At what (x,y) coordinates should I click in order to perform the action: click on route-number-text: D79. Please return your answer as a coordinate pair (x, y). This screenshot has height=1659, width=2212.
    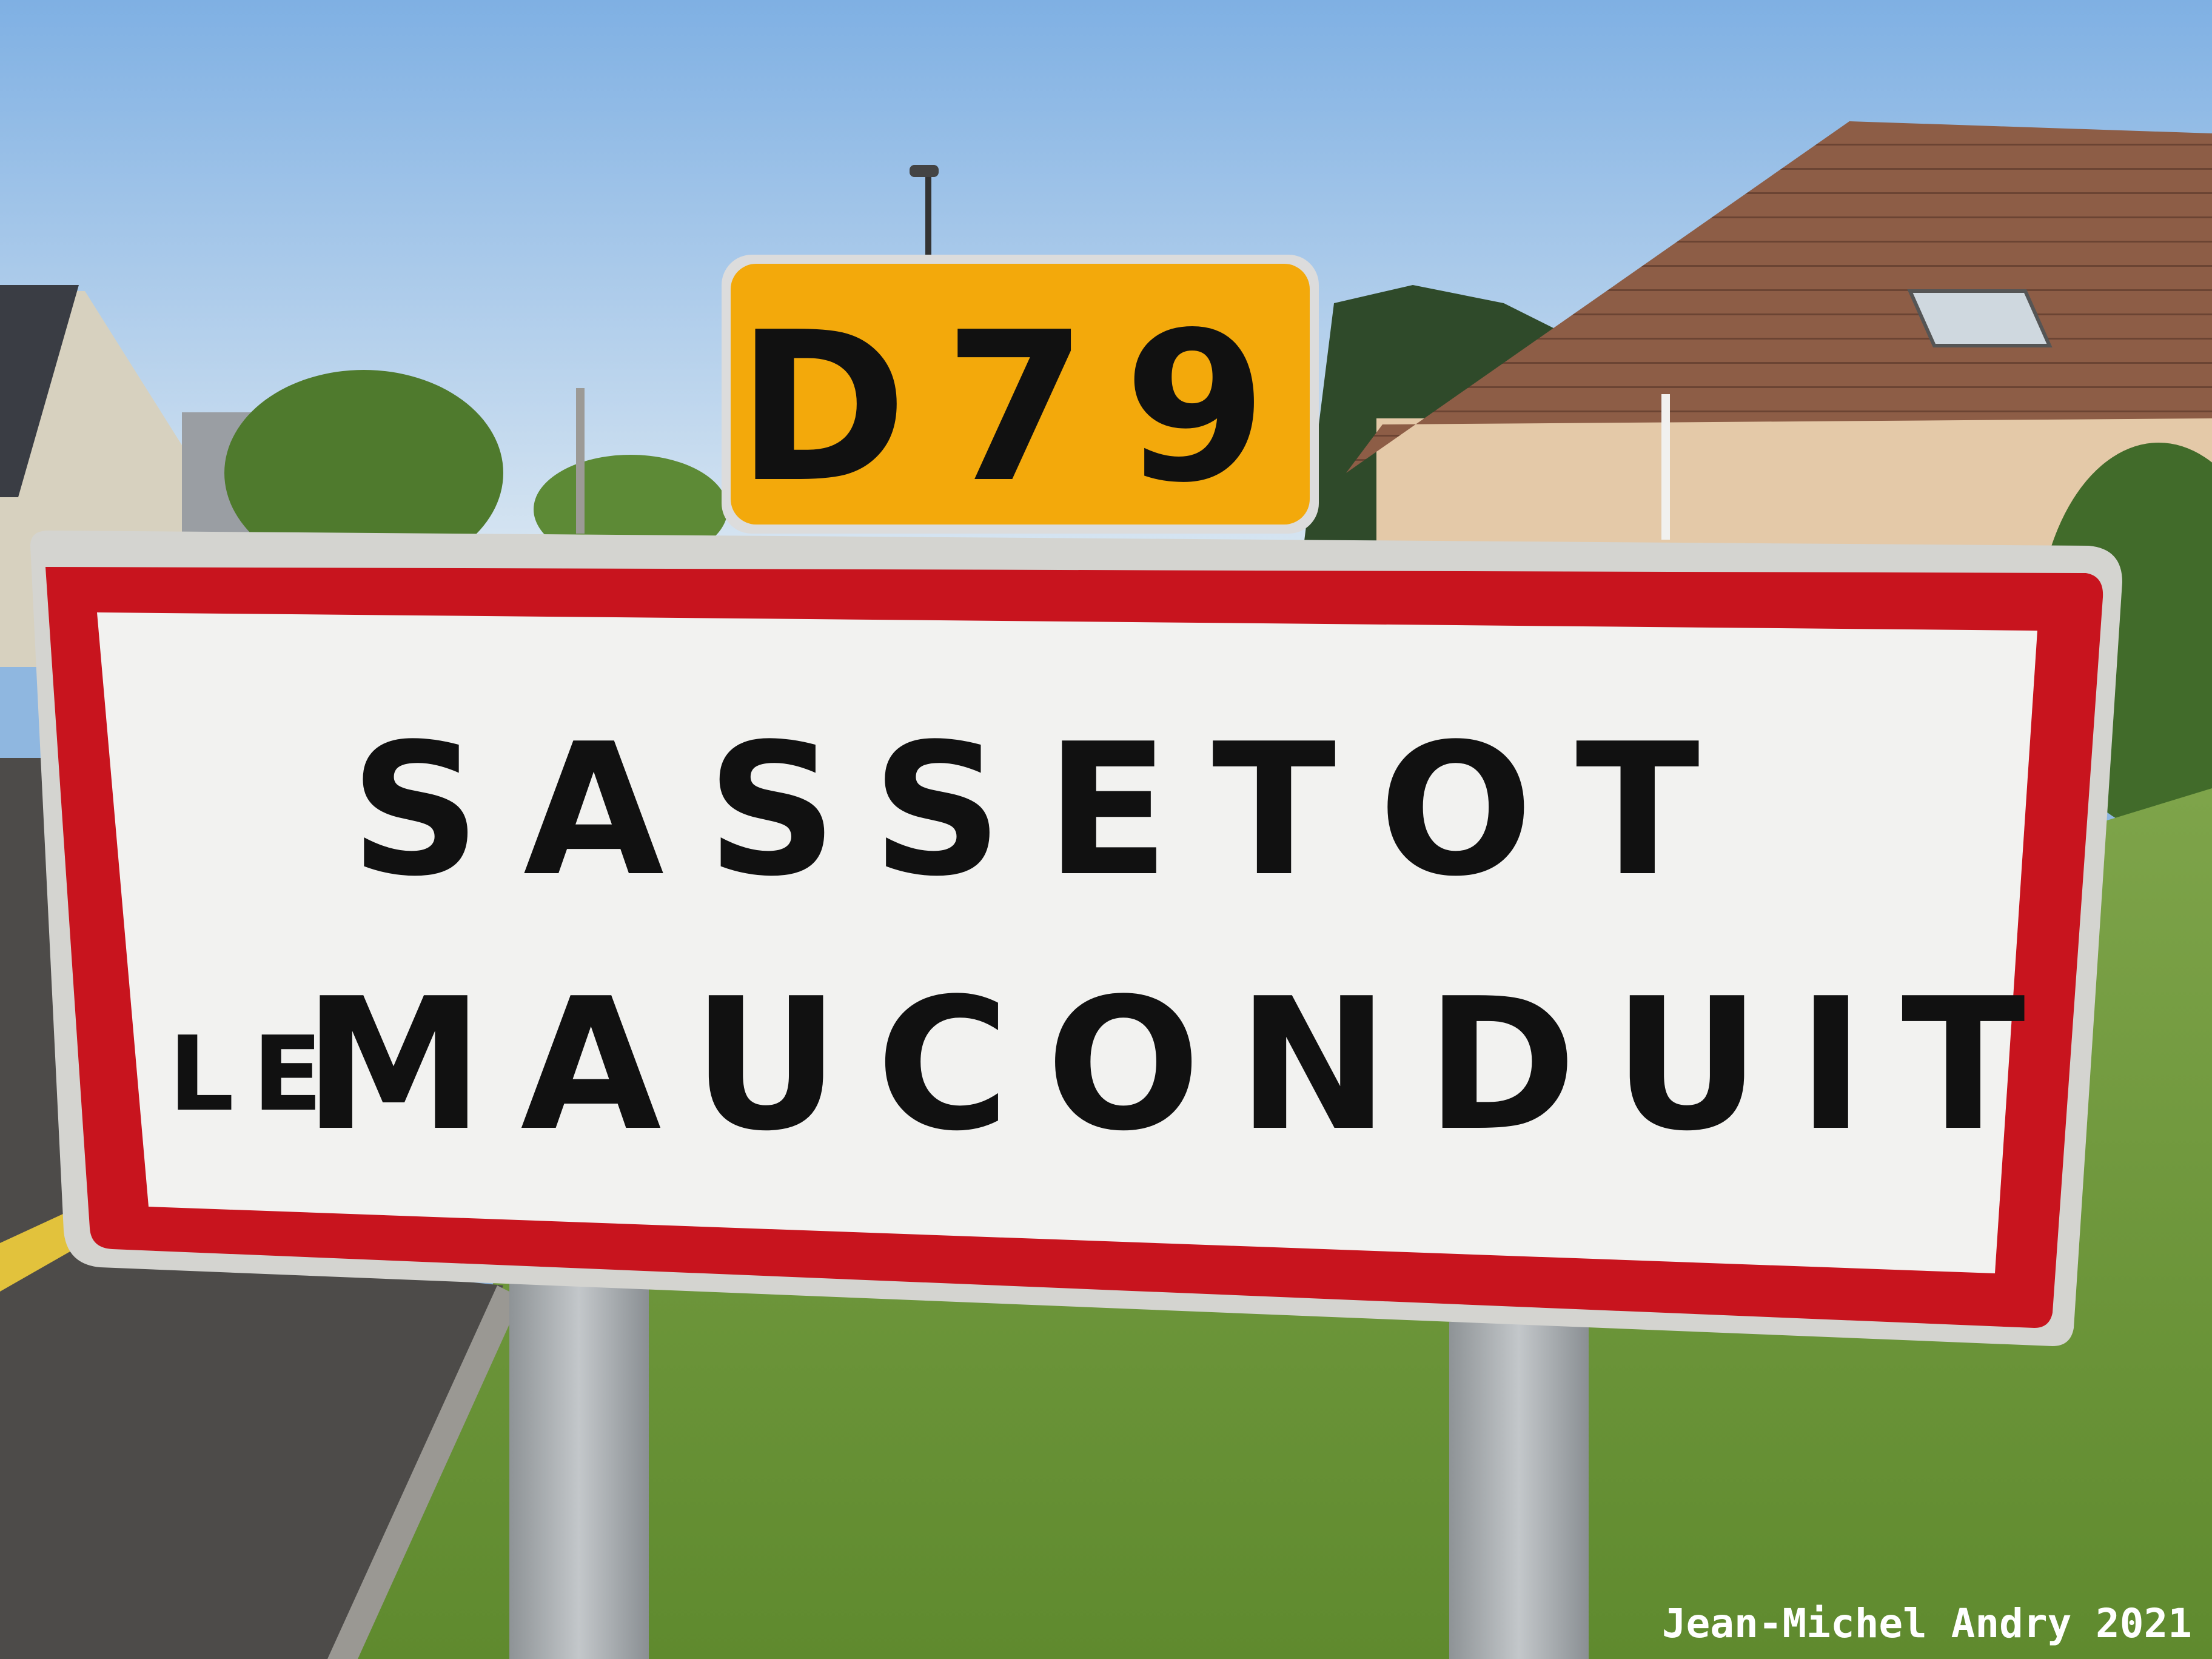
    Looking at the image, I should click on (1020, 408).